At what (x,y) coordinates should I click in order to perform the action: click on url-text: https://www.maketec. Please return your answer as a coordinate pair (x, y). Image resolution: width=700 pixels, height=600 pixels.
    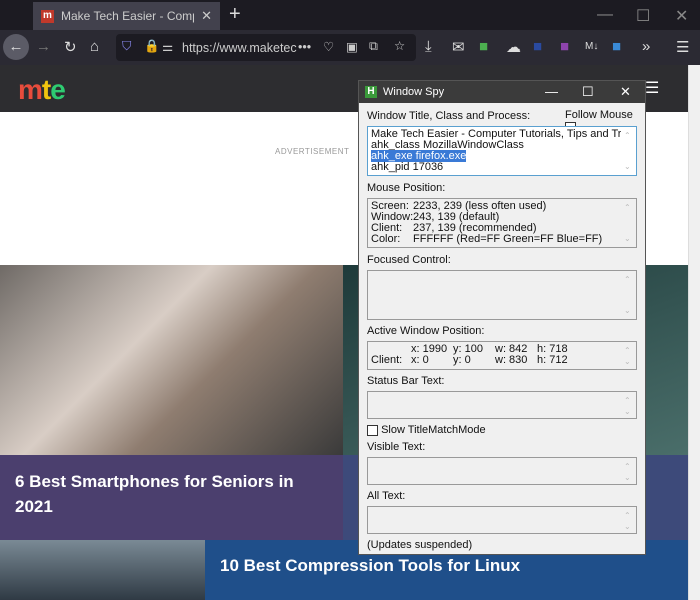
    Looking at the image, I should click on (239, 48).